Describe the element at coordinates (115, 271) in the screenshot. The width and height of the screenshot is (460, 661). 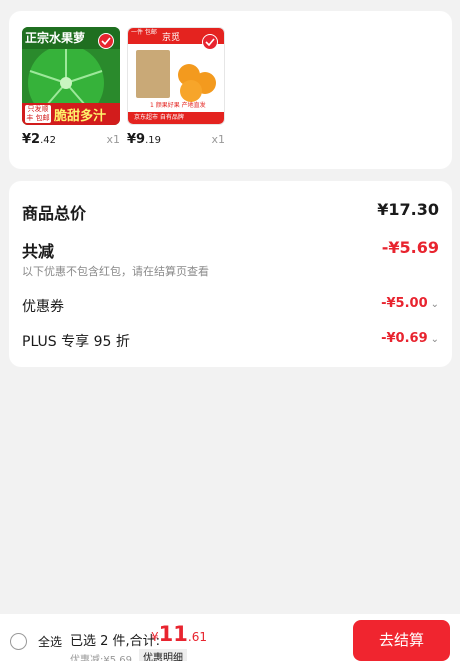
I see `reduction-note: 以下优惠不包含红包，请在结算页查看` at that location.